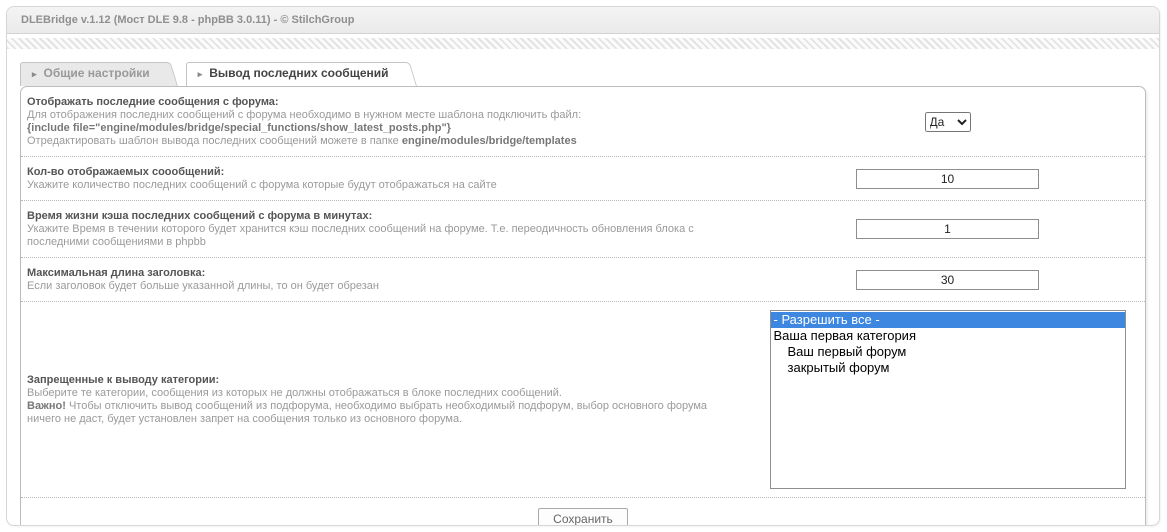  I want to click on tab-label: Вывод последних сообщений, so click(299, 73).